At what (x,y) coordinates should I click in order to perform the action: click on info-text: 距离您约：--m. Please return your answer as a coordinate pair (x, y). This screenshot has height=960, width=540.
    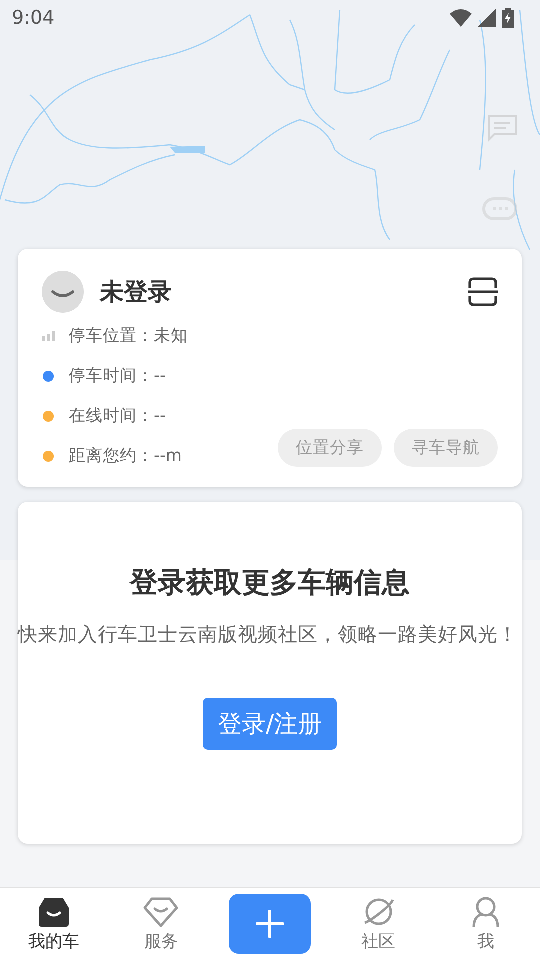
    Looking at the image, I should click on (125, 456).